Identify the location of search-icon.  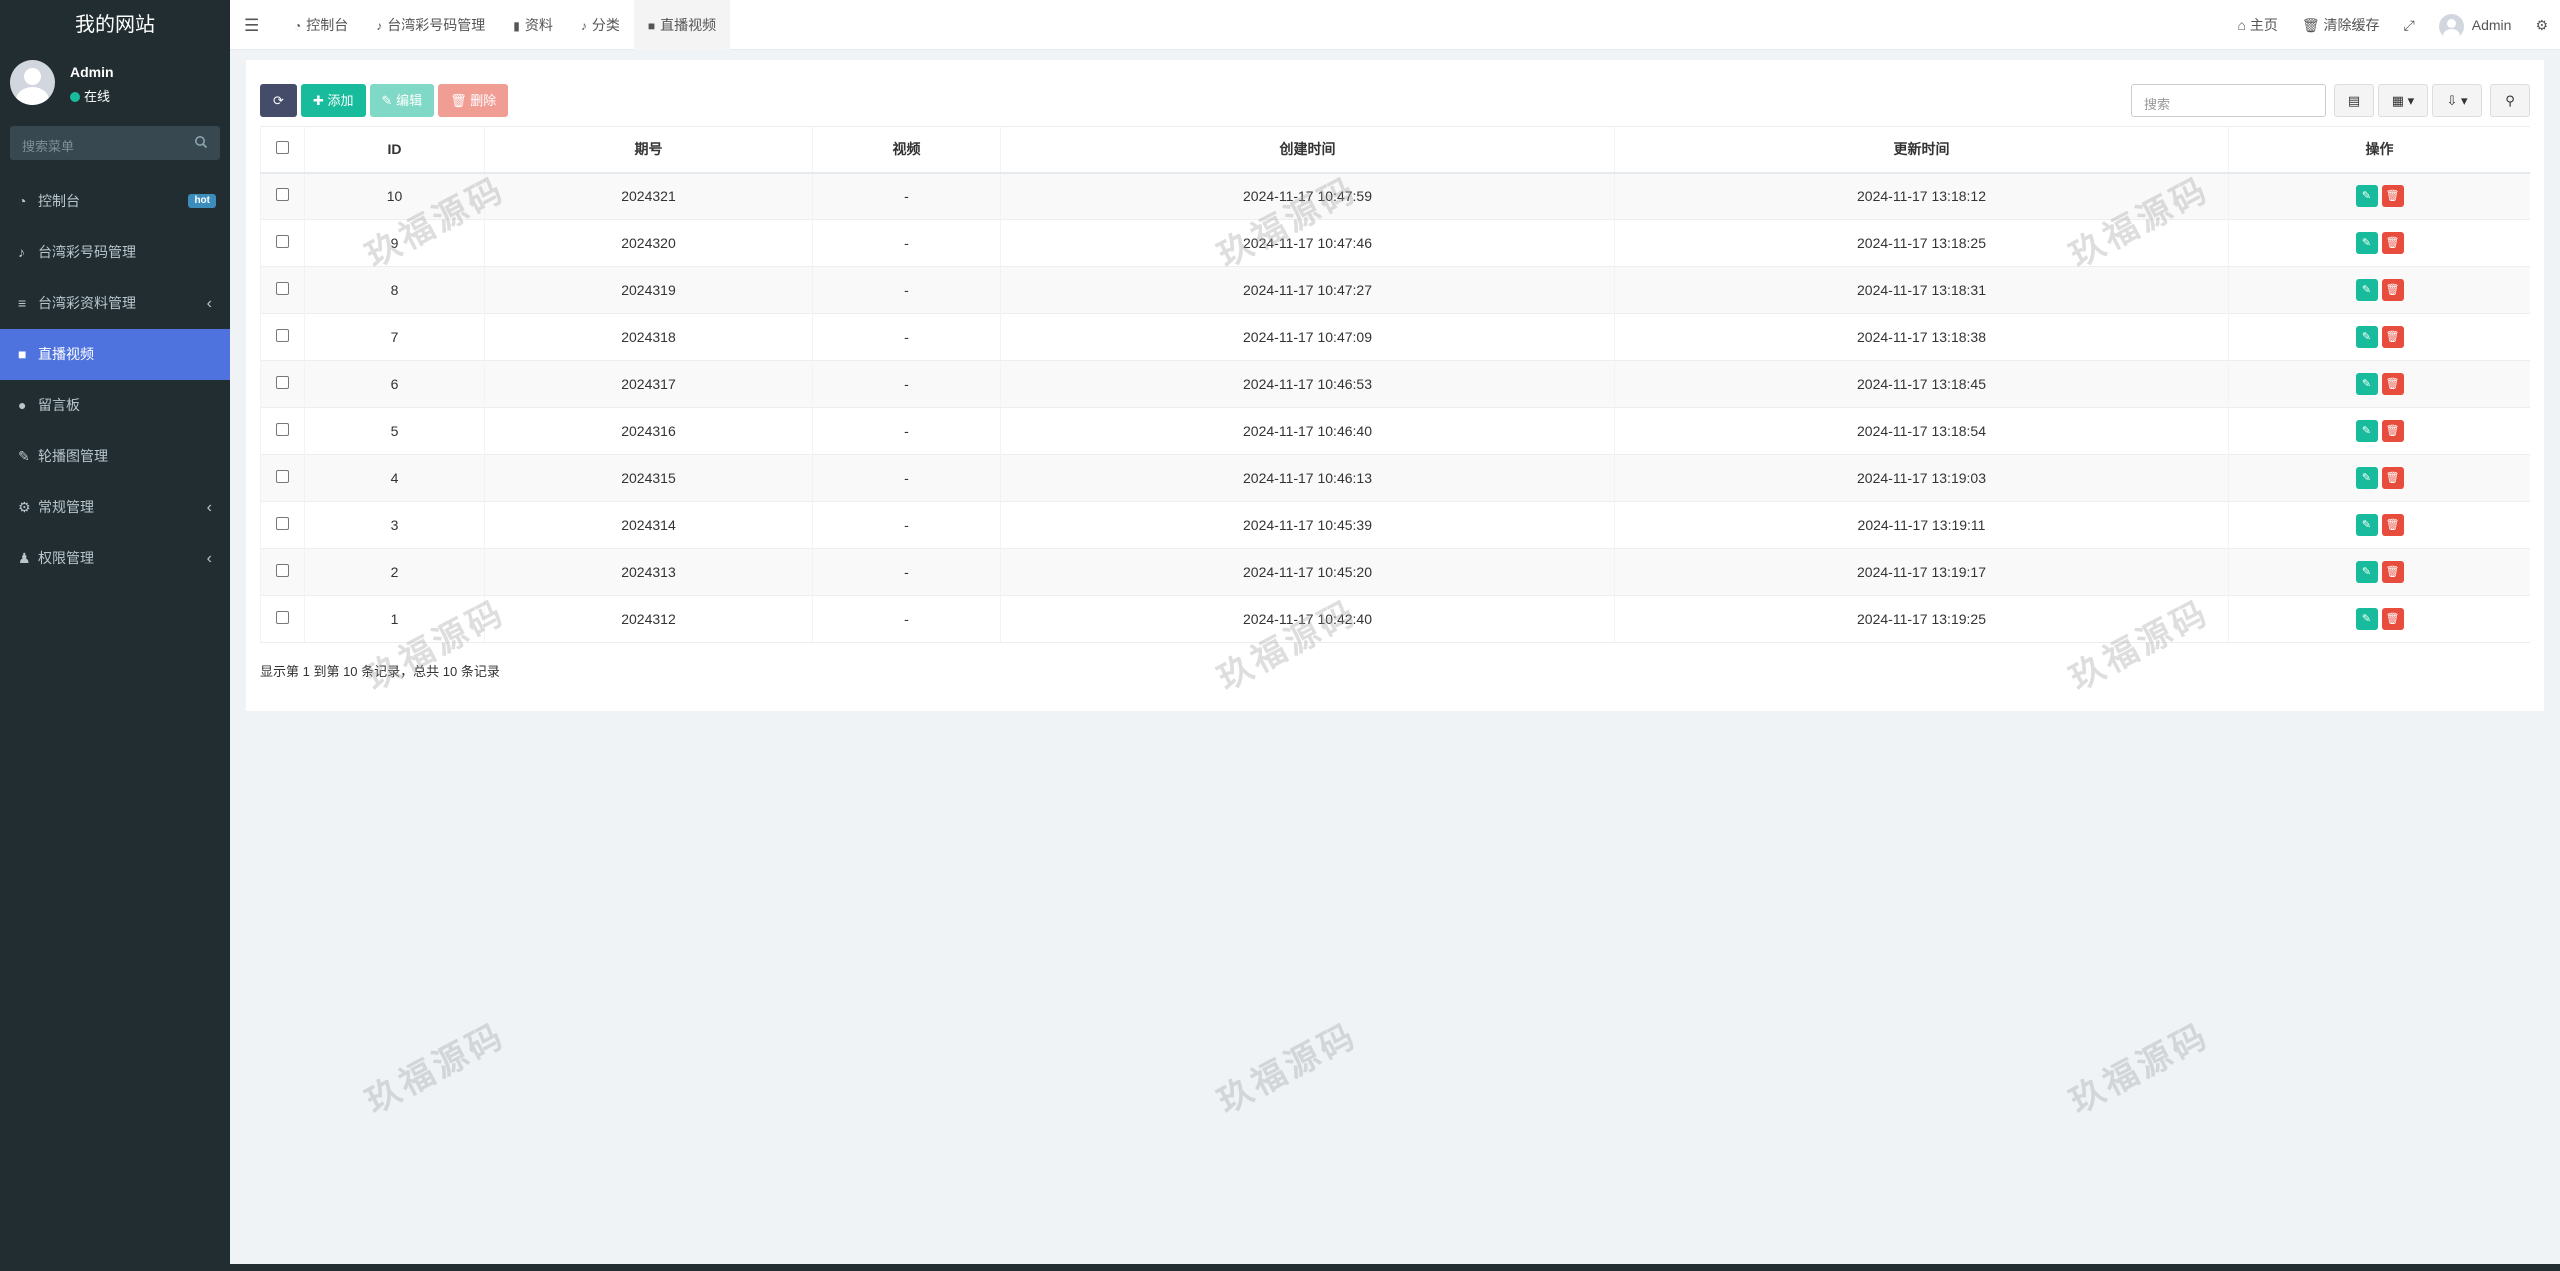
(201, 143).